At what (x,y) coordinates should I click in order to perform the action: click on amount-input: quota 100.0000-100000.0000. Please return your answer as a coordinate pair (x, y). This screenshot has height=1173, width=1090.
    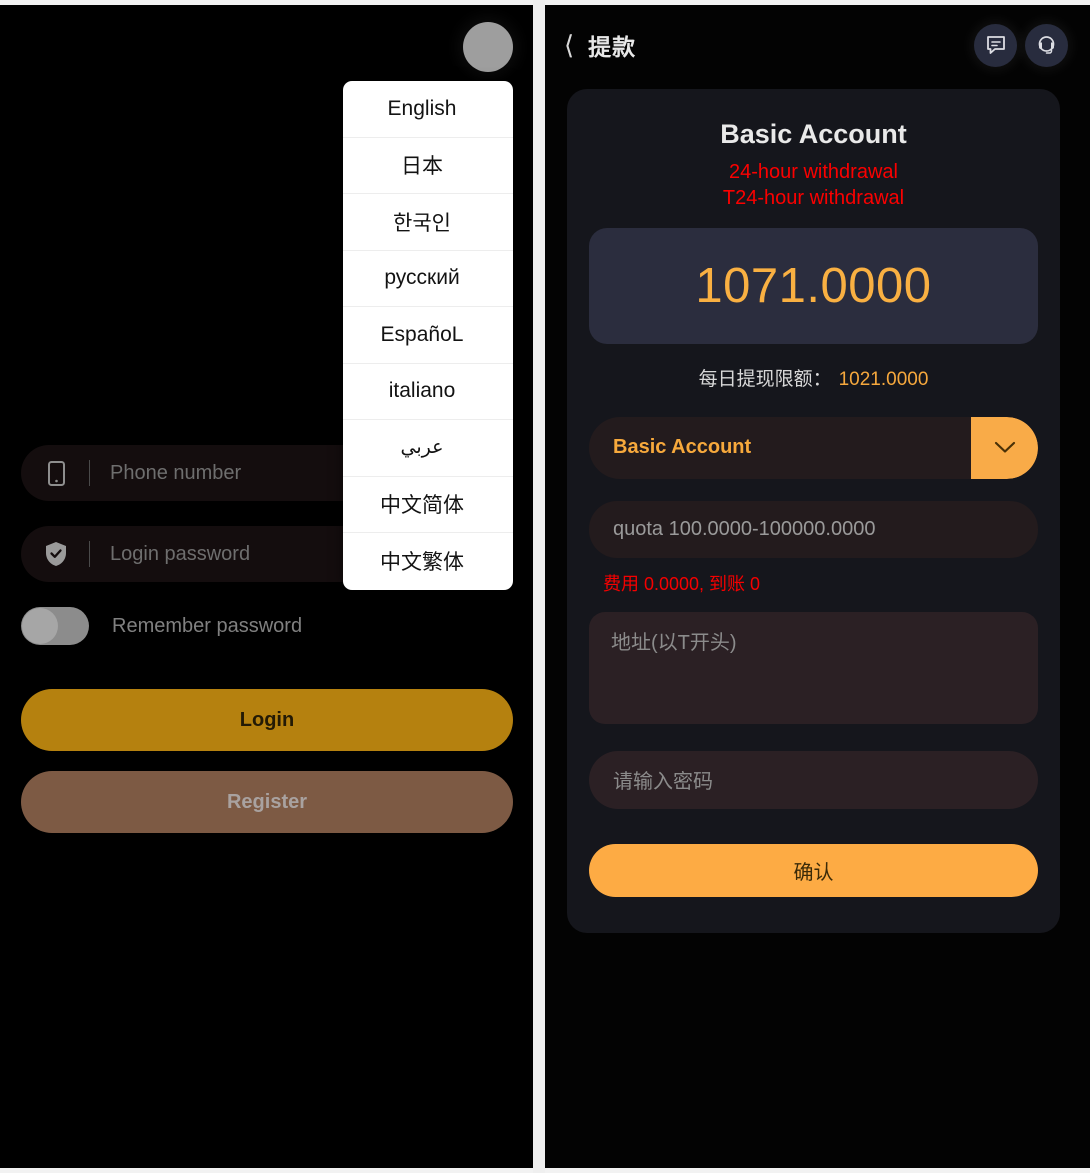
    Looking at the image, I should click on (813, 529).